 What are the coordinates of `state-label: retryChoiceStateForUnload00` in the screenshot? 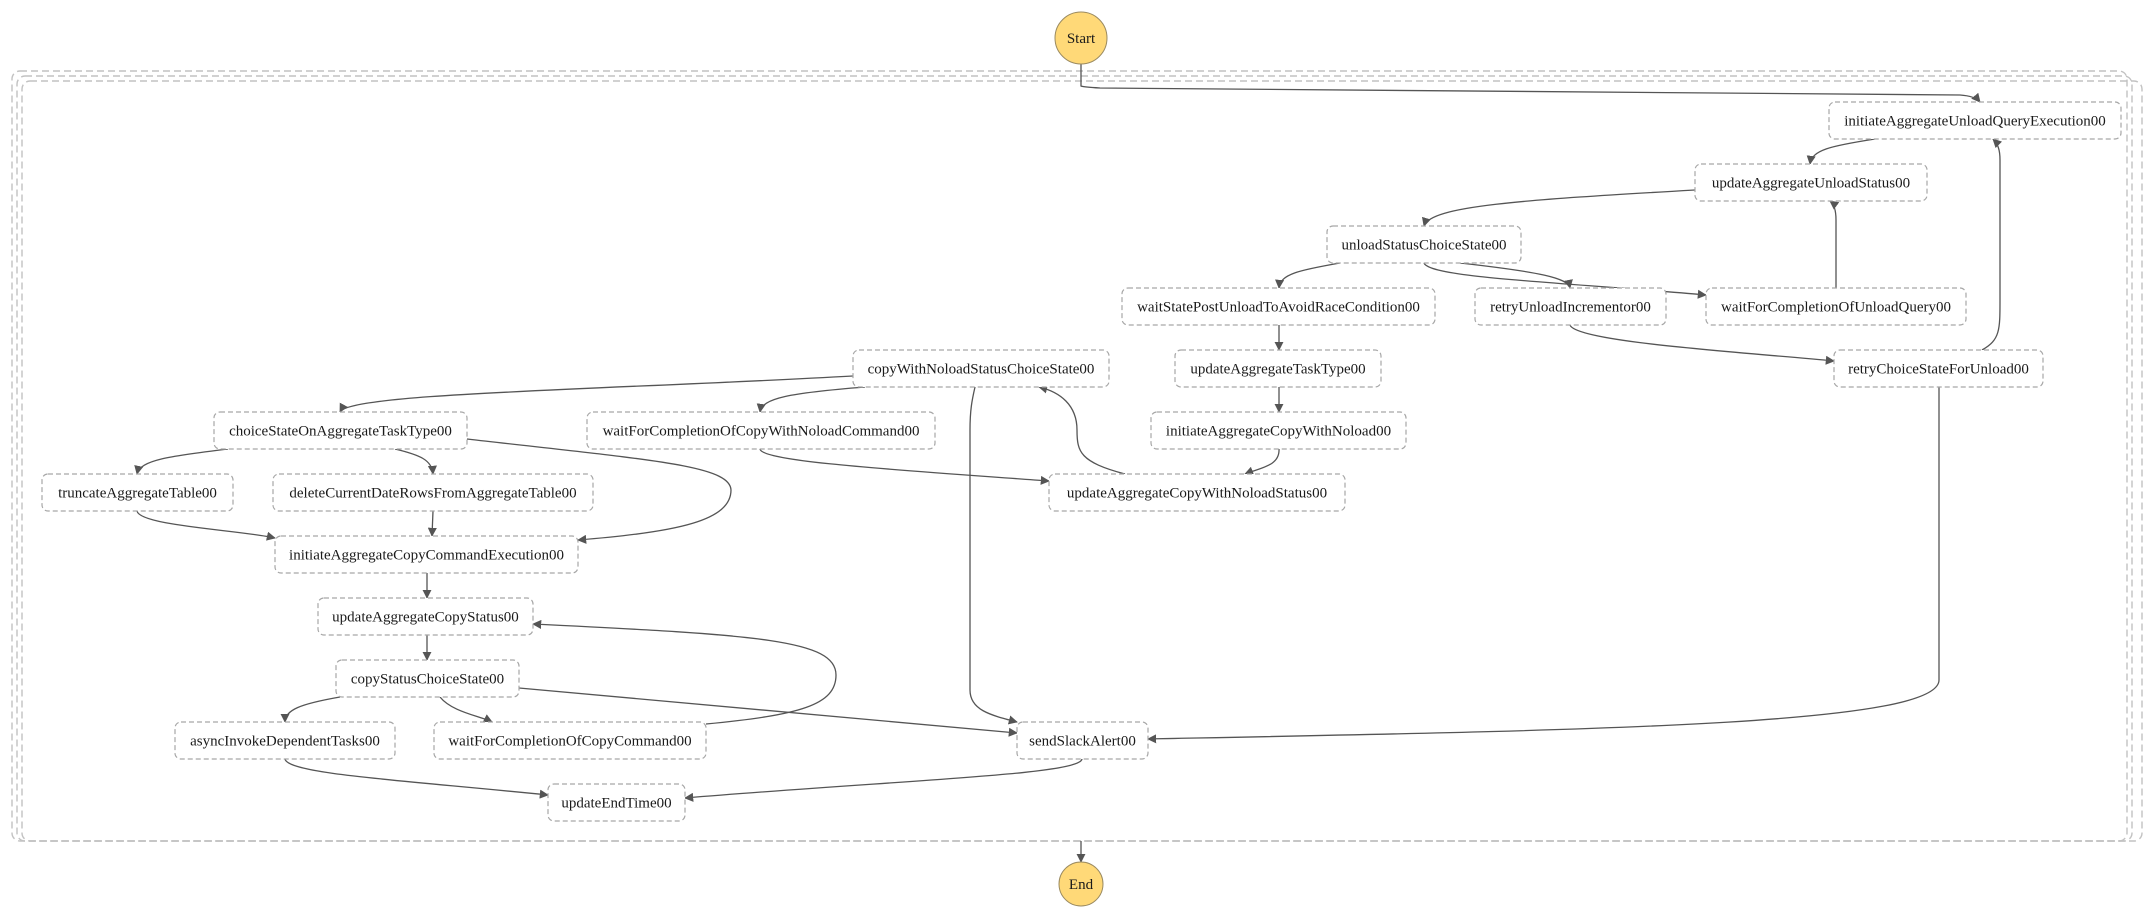 It's located at (1938, 370).